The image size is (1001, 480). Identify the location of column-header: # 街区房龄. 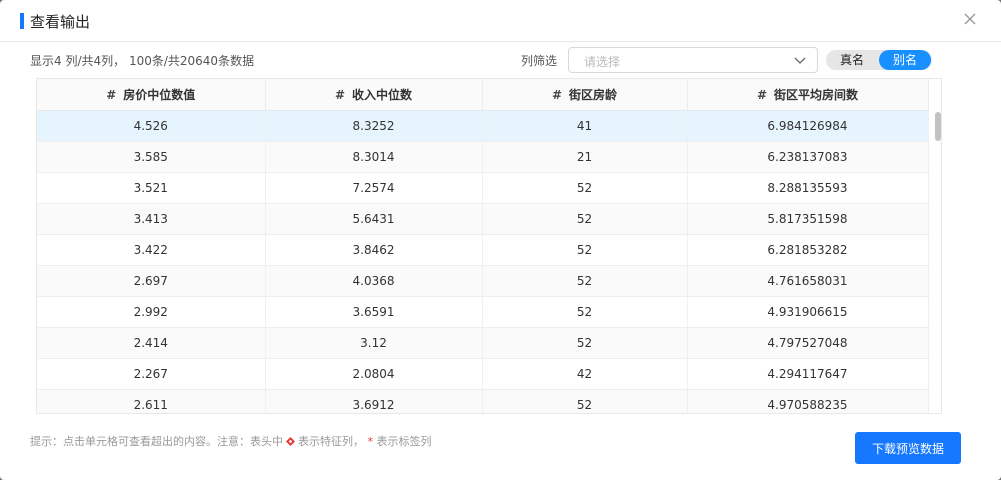
(585, 95).